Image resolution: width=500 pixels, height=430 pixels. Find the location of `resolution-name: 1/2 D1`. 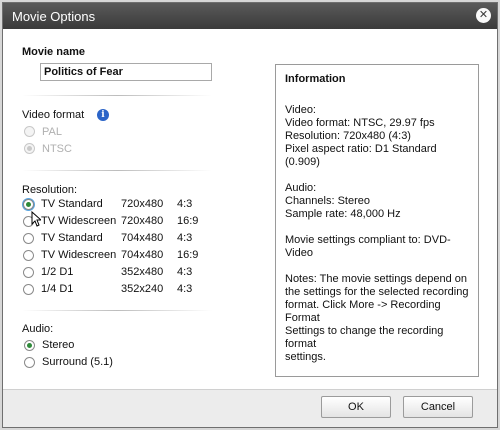

resolution-name: 1/2 D1 is located at coordinates (57, 272).